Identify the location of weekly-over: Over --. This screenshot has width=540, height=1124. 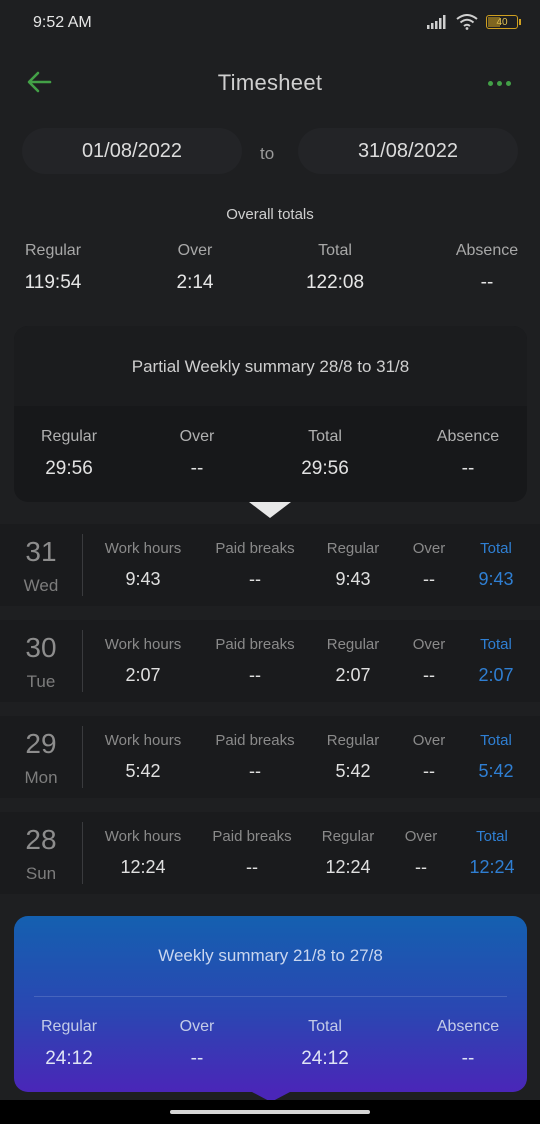
(197, 1044).